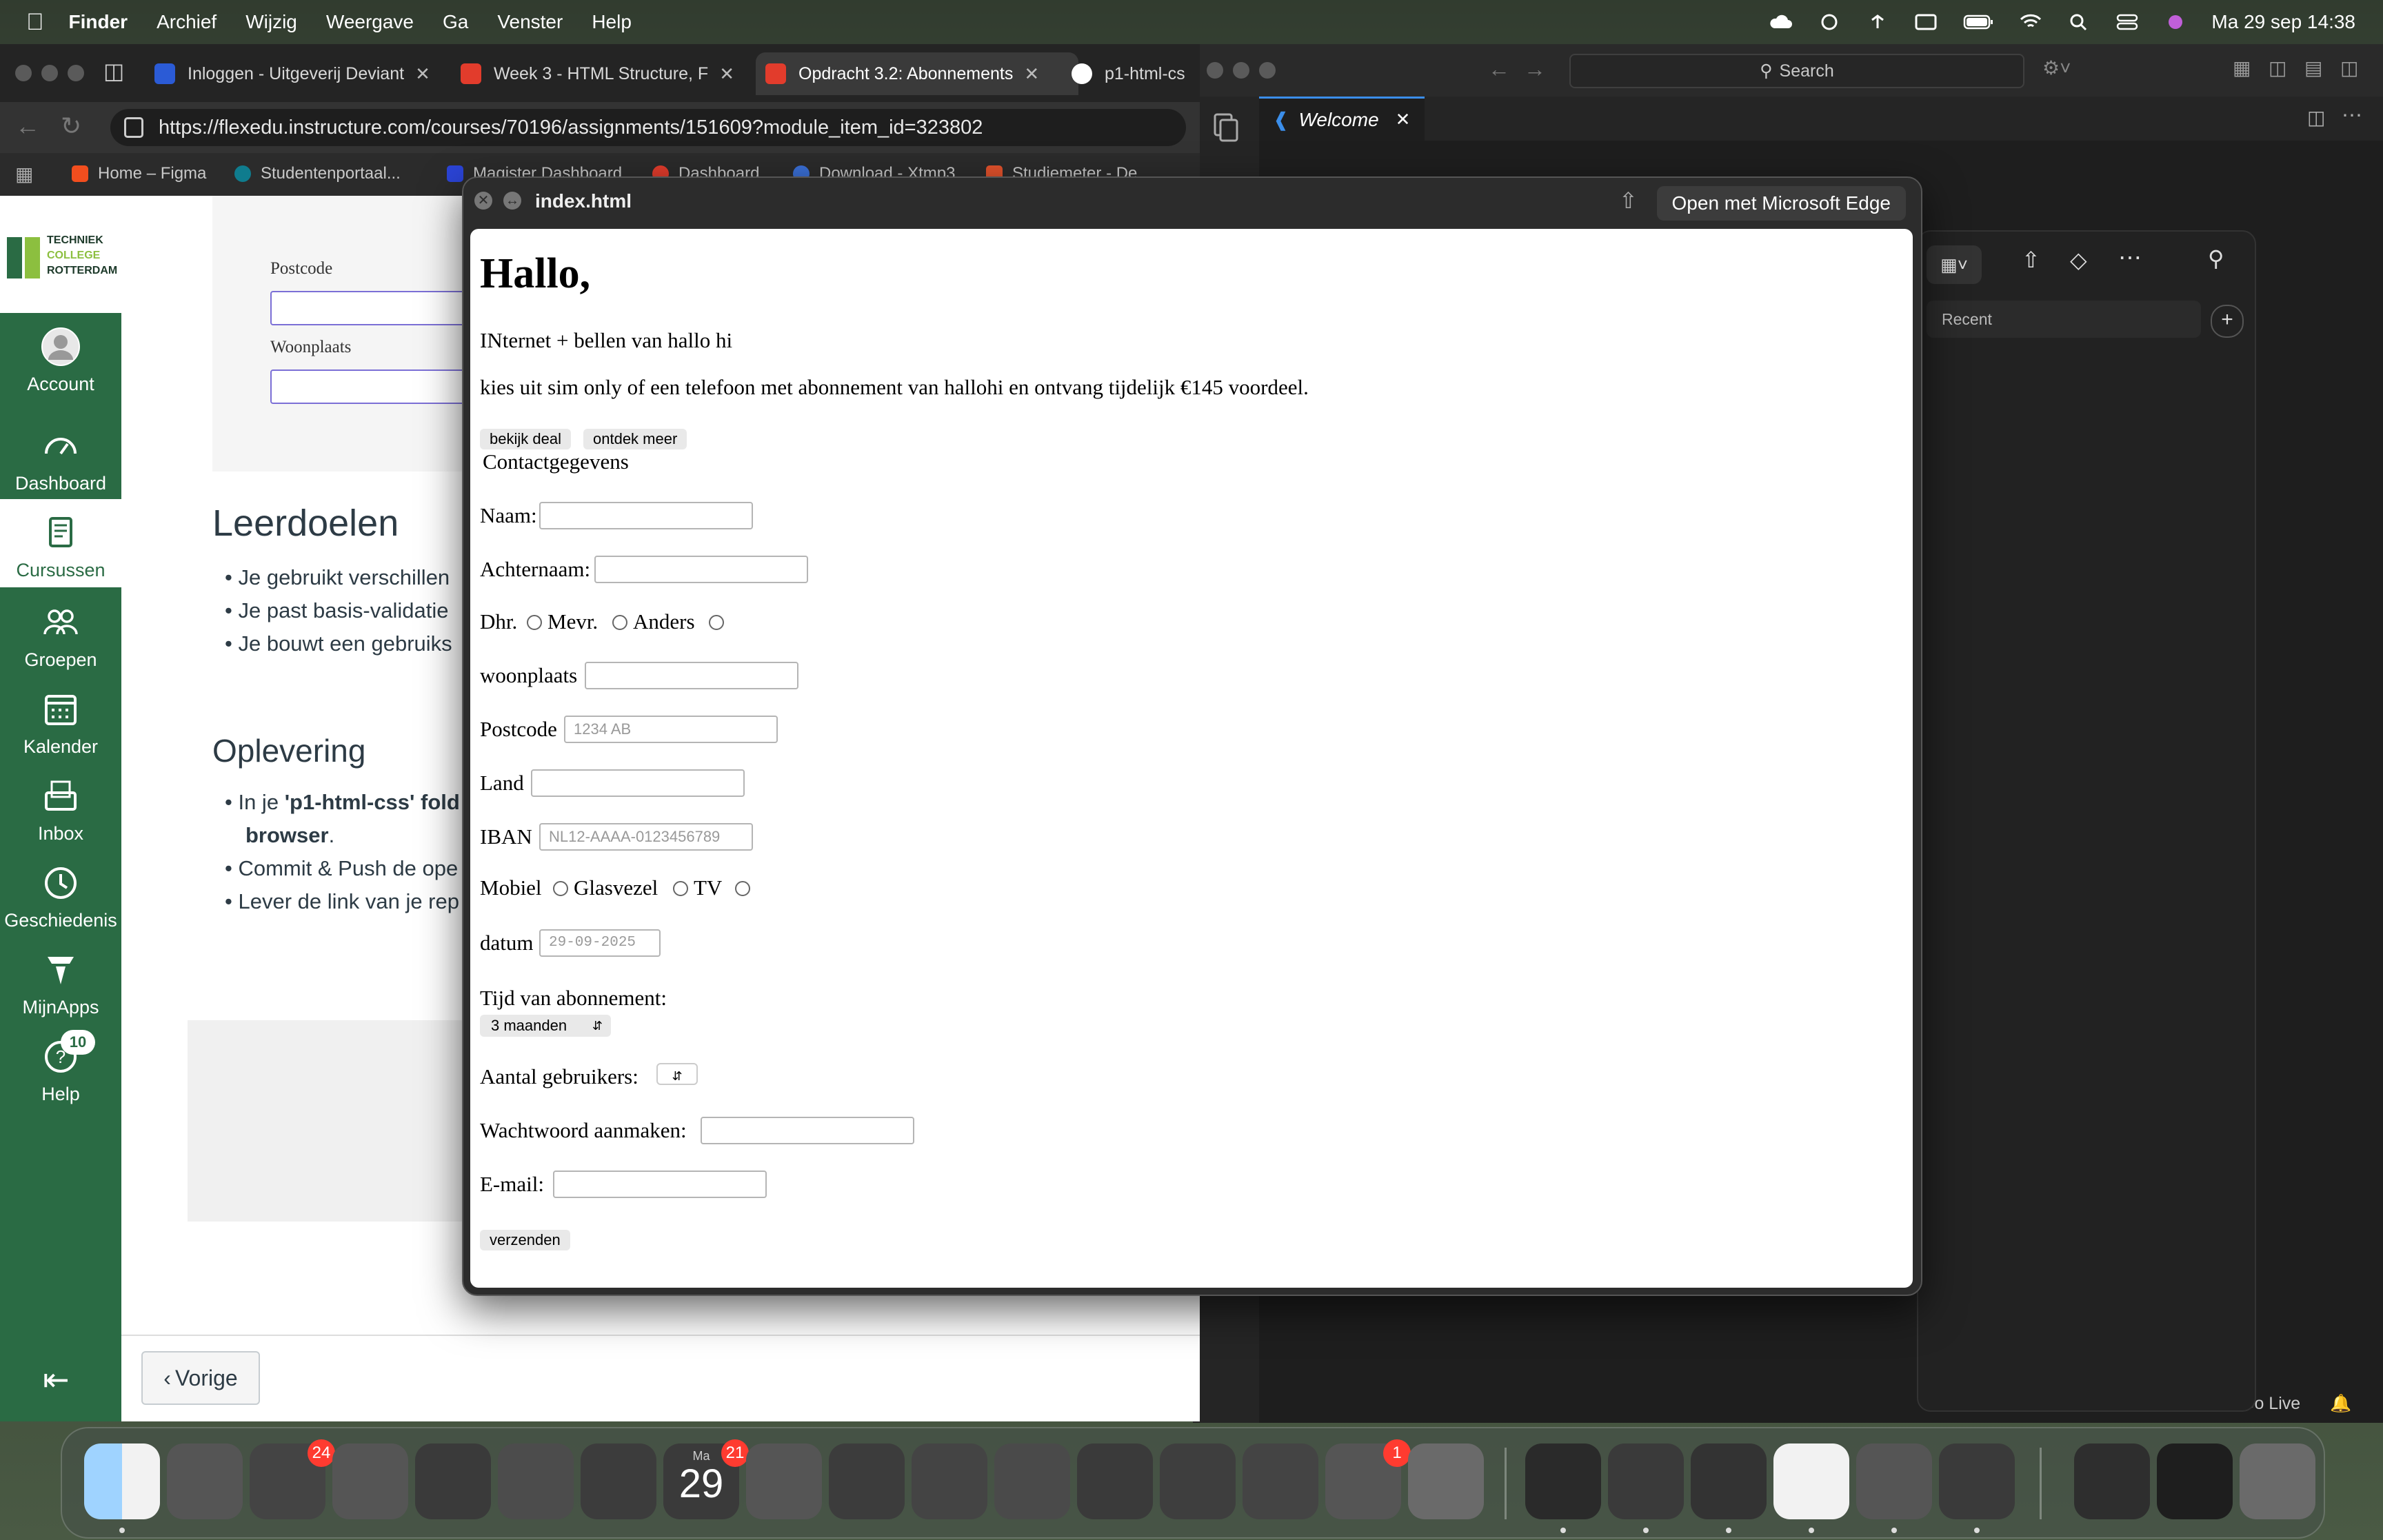 This screenshot has height=1540, width=2383. I want to click on copilot-icon: ⚙˅, so click(2056, 68).